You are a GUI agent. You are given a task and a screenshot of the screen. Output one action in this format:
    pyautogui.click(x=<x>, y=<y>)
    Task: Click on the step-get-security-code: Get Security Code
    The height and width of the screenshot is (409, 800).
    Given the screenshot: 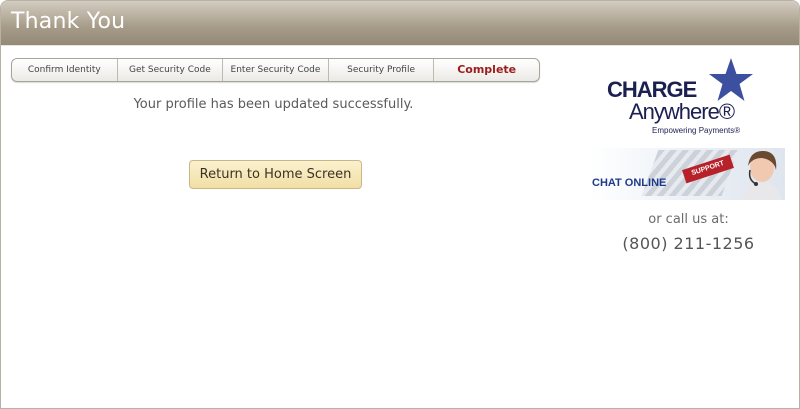 What is the action you would take?
    pyautogui.click(x=171, y=70)
    